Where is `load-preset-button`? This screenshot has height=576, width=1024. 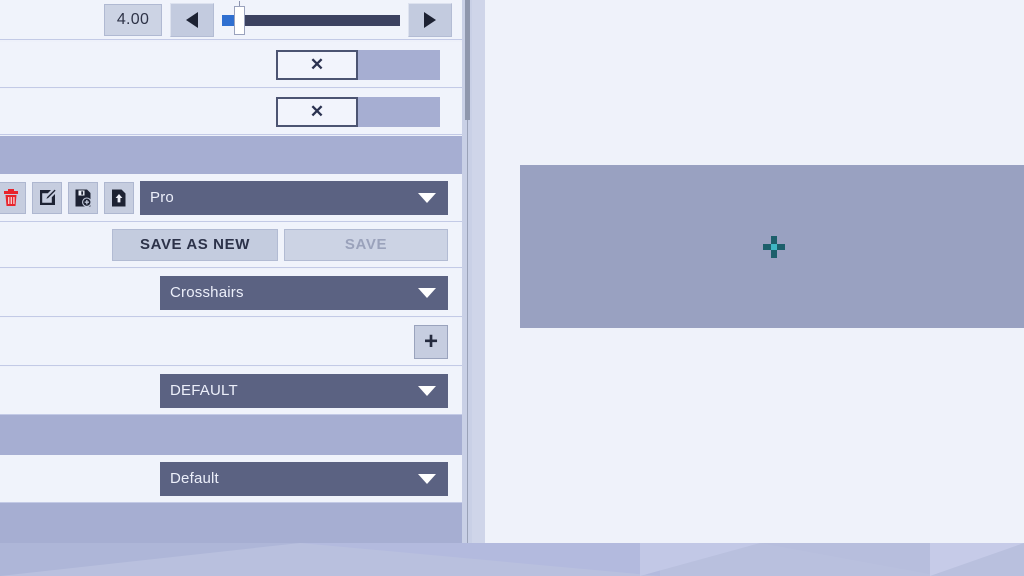
load-preset-button is located at coordinates (119, 197).